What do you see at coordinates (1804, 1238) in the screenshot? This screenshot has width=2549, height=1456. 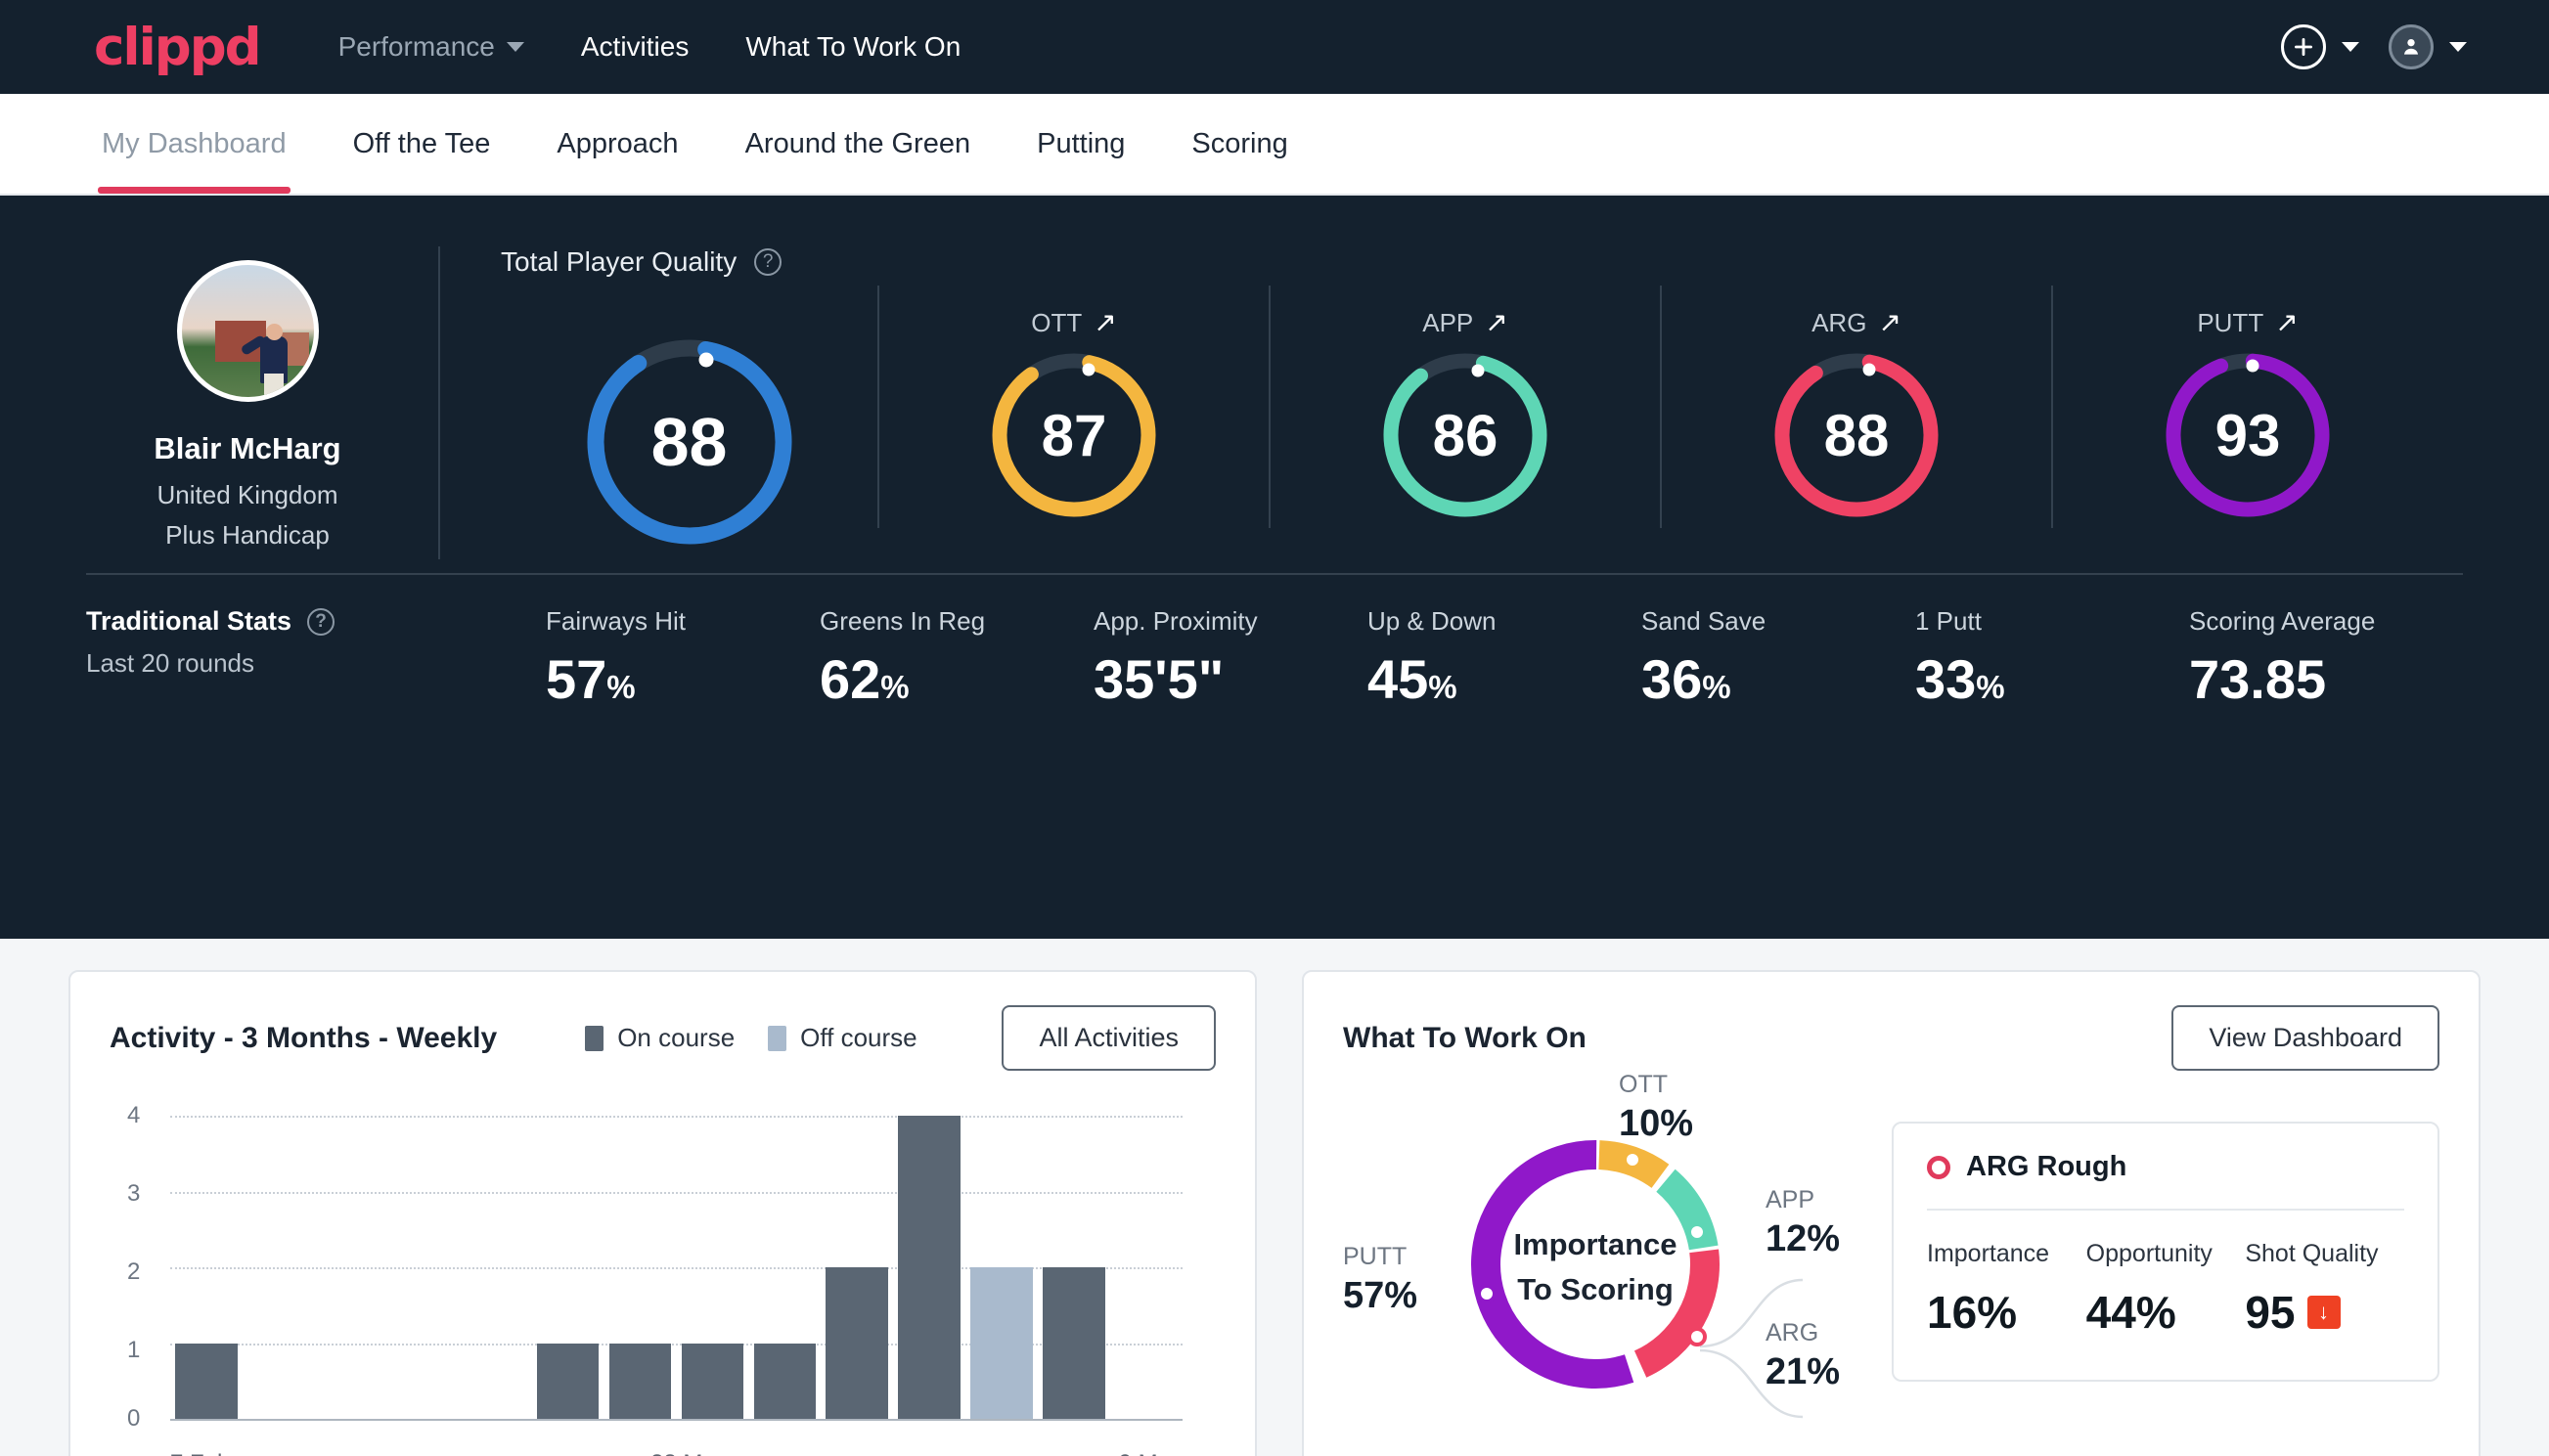 I see `caption-value: 12%` at bounding box center [1804, 1238].